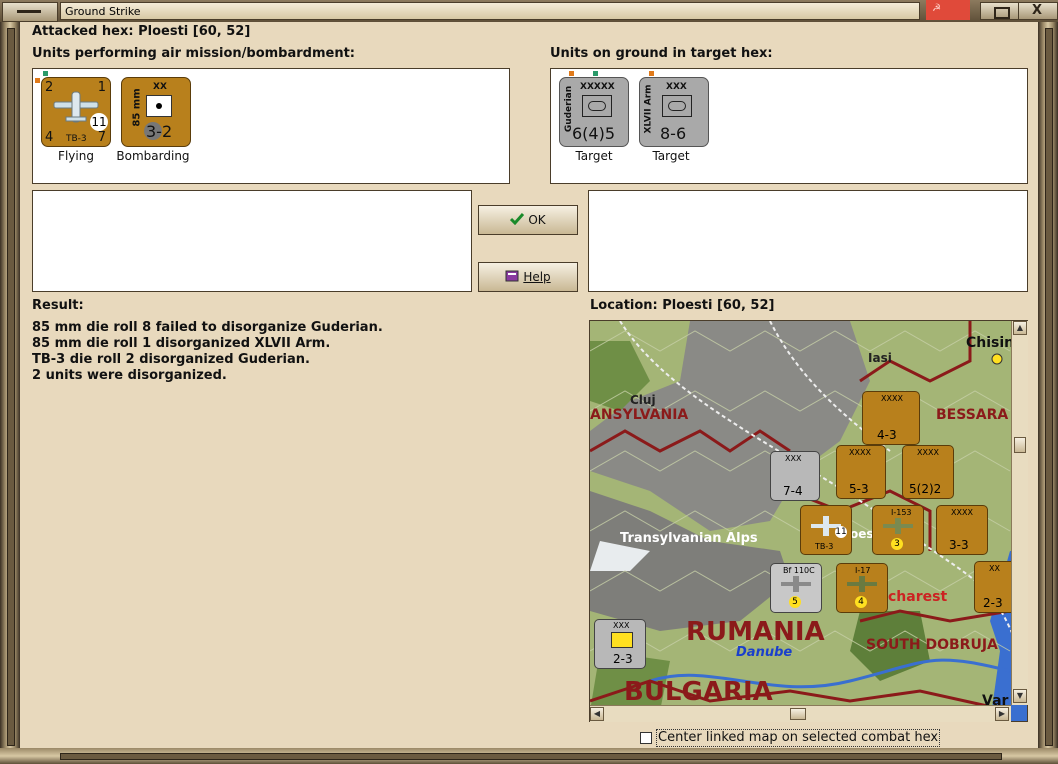  What do you see at coordinates (171, 359) in the screenshot?
I see `result-line: TB-3 die roll 2 disorganized Guderian.` at bounding box center [171, 359].